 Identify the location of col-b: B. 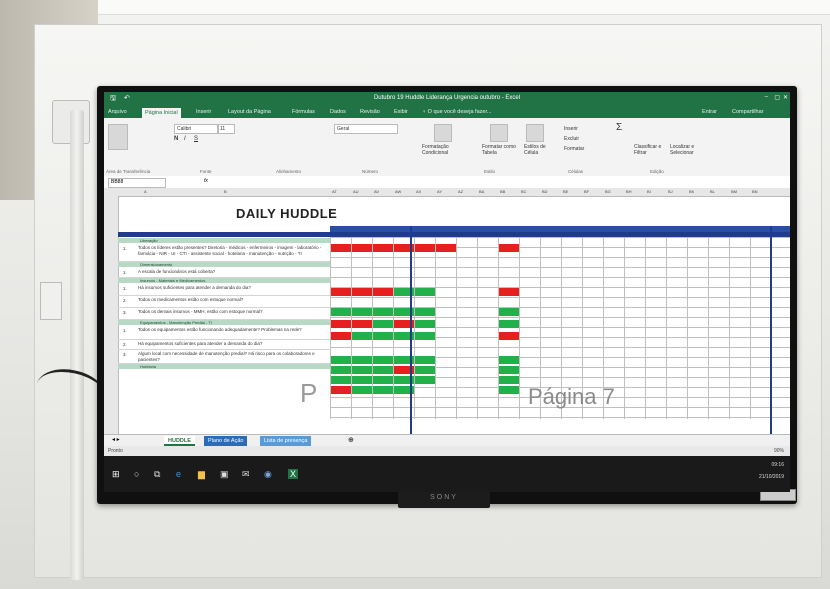
(225, 191).